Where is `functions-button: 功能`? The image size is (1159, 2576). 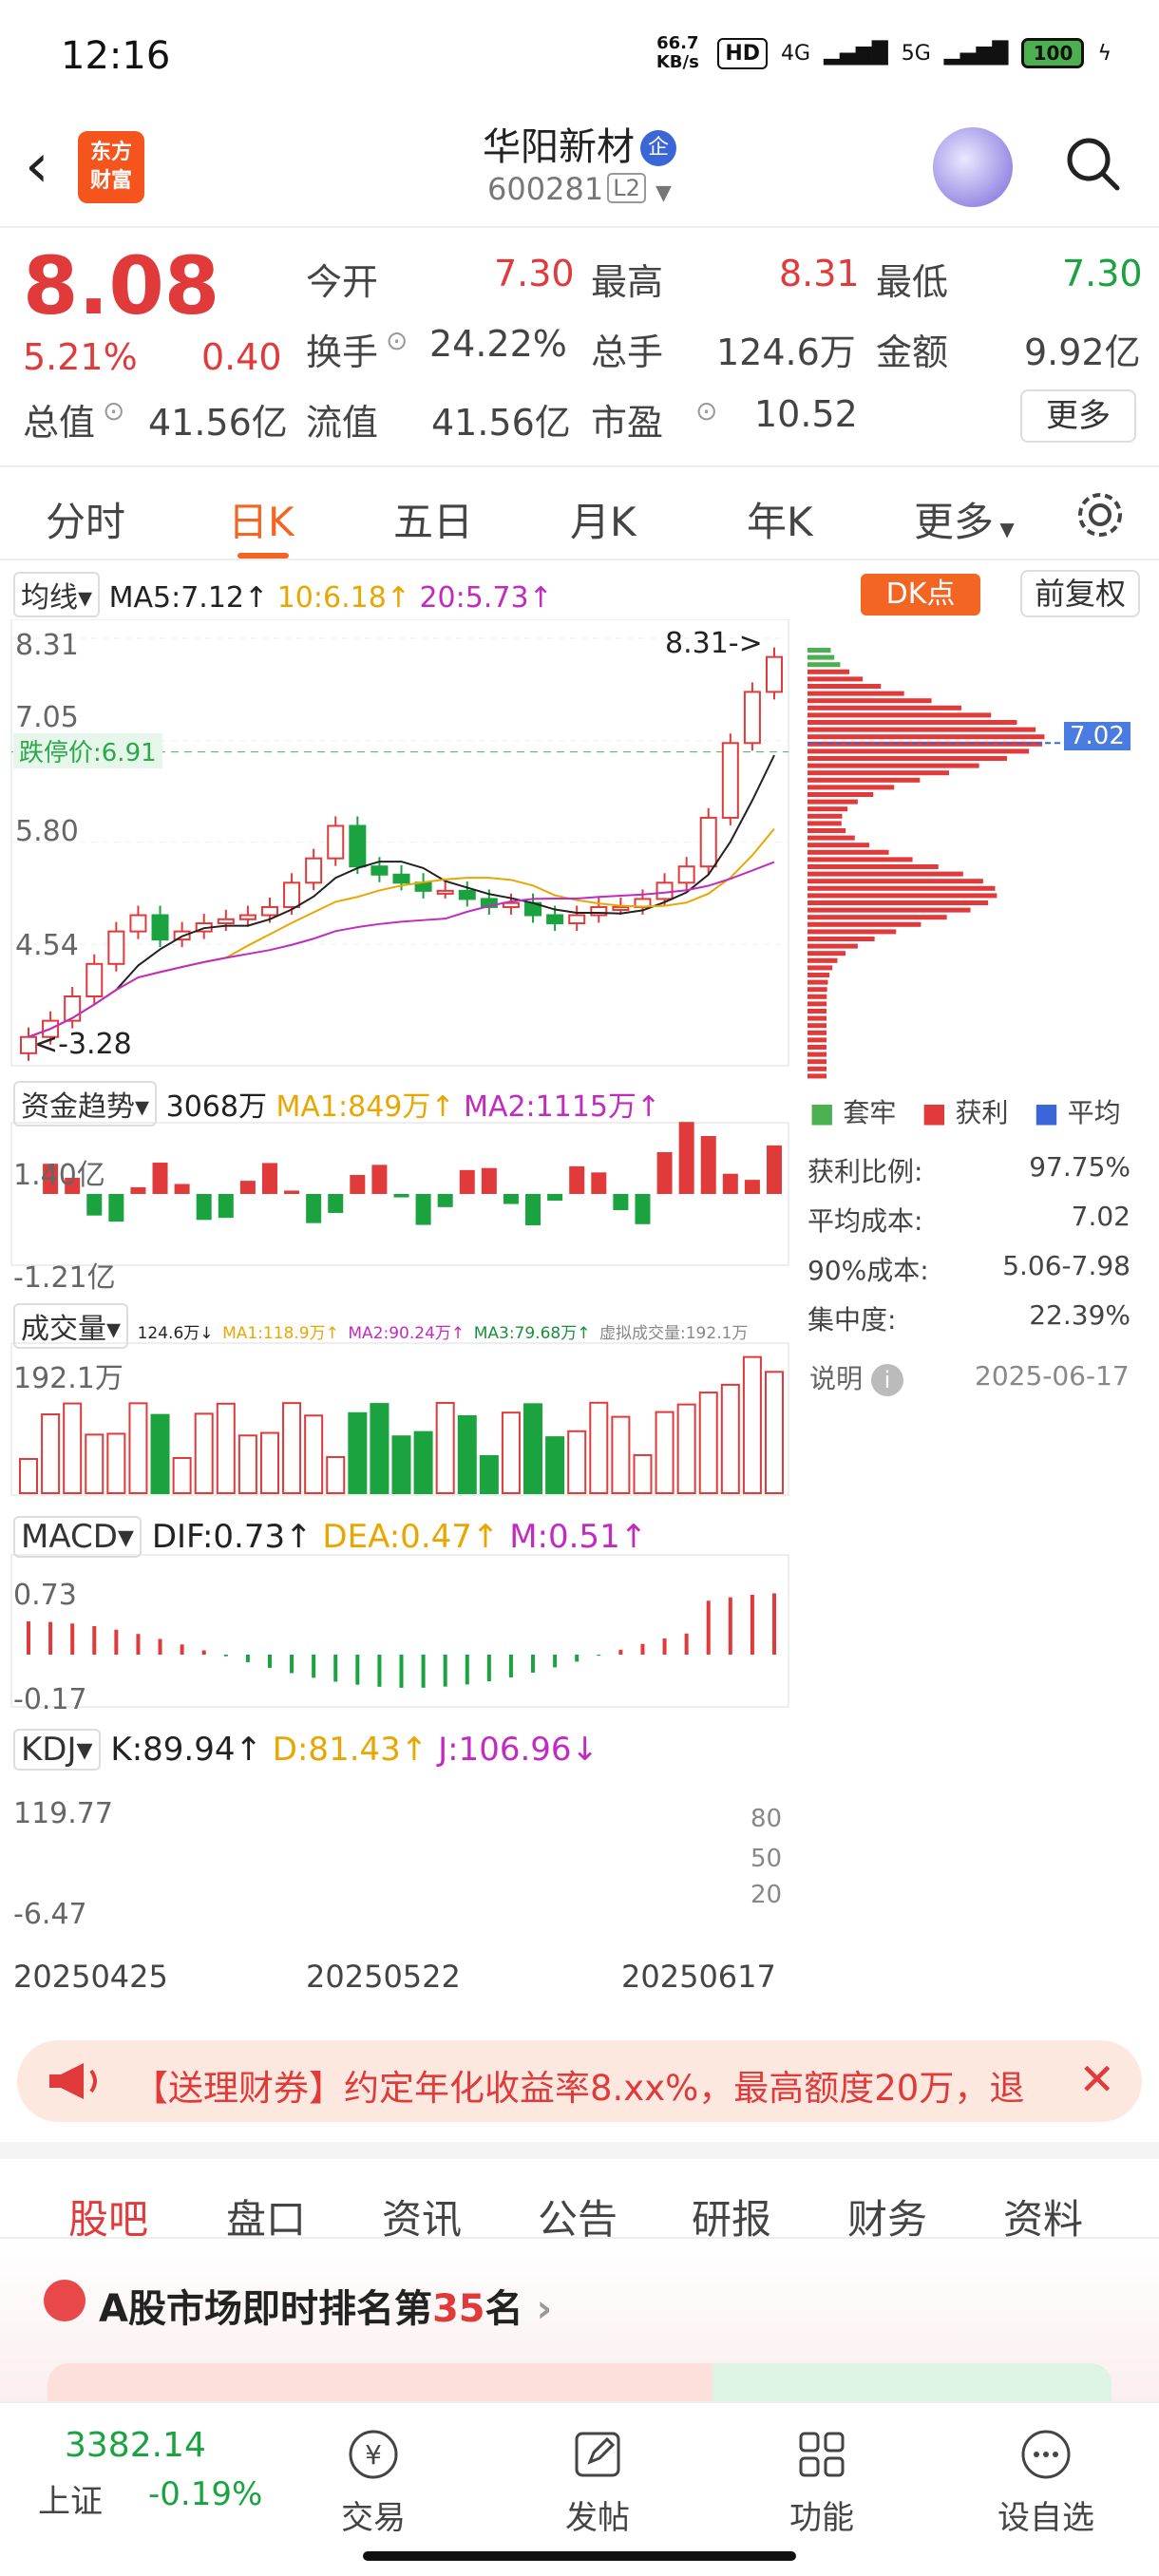 functions-button: 功能 is located at coordinates (821, 2482).